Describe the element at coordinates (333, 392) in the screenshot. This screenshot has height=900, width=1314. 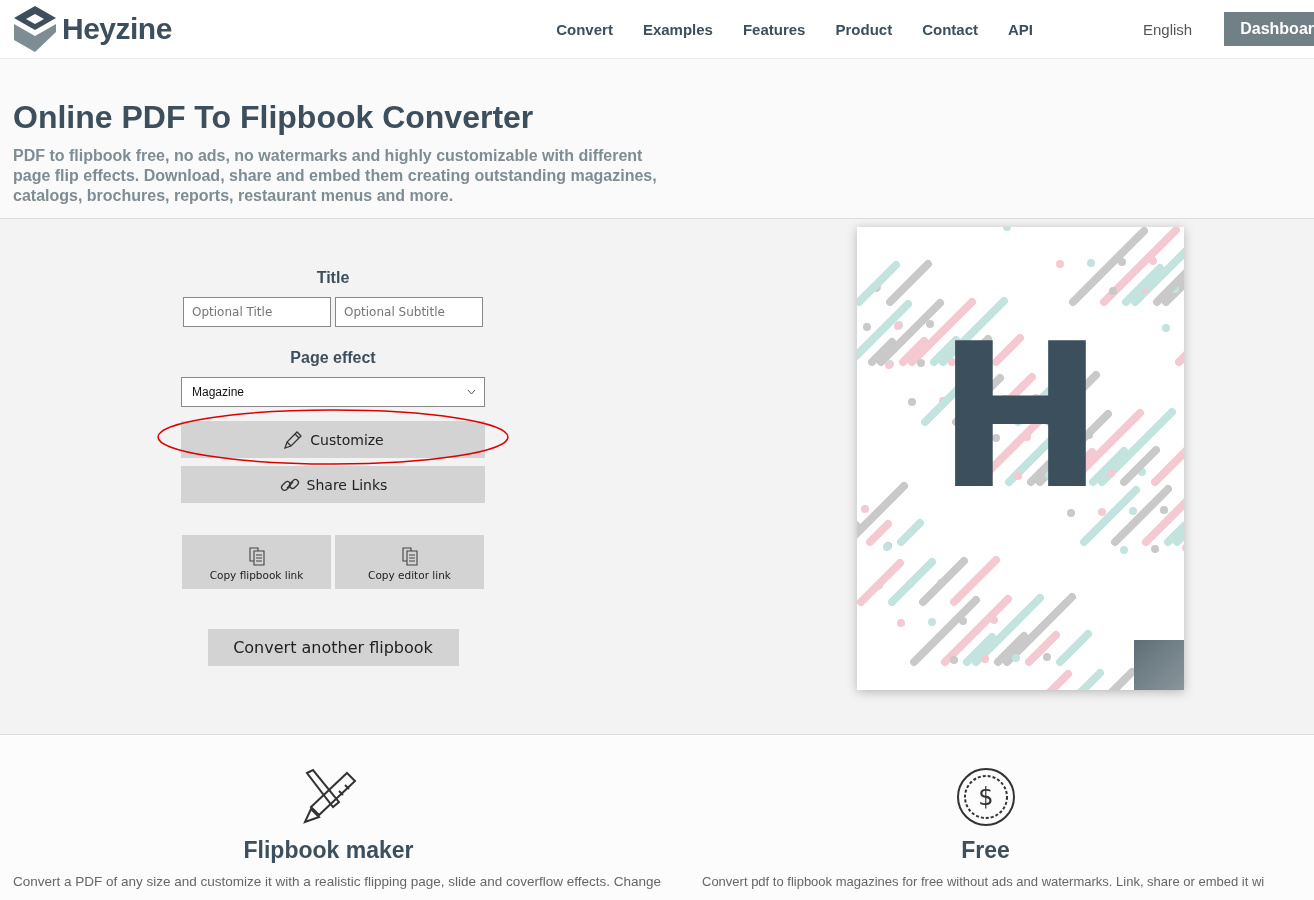
I see `page-effect-dropdown: Magazine` at that location.